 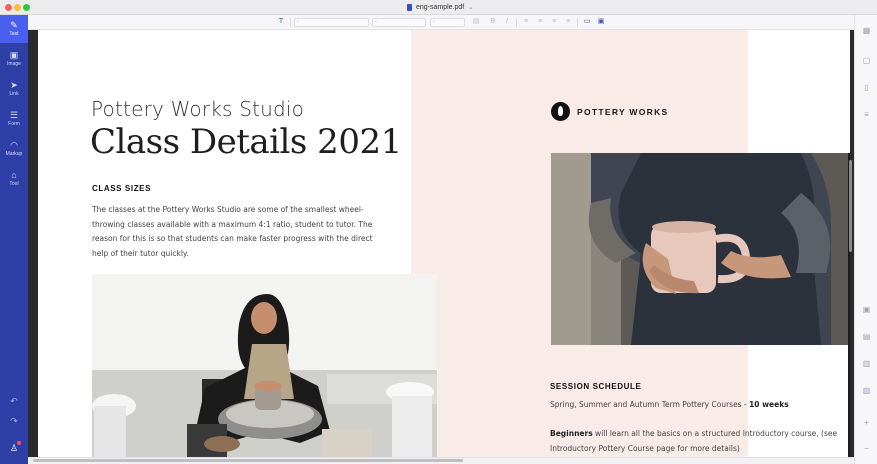 I want to click on page-title: Class Details 2021, so click(x=246, y=142).